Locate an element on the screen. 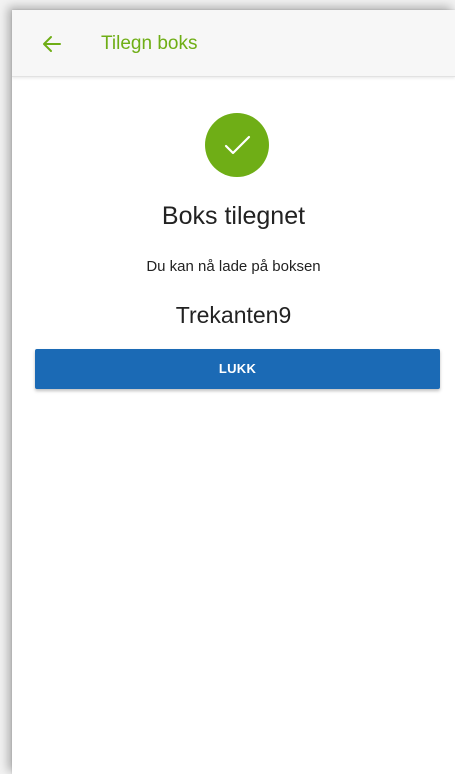 The width and height of the screenshot is (455, 774). arrow-left-icon is located at coordinates (52, 48).